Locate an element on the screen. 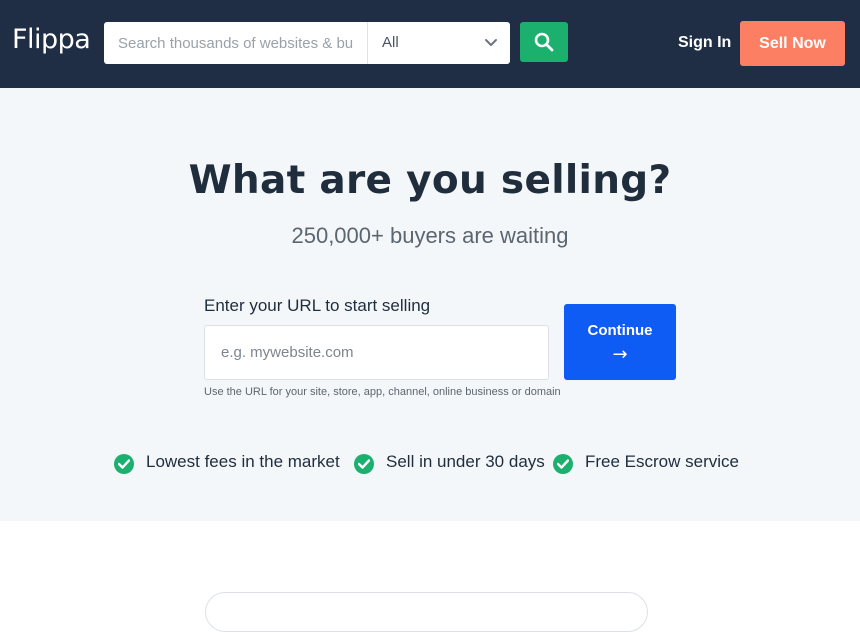 This screenshot has width=860, height=632. search-bar: All is located at coordinates (307, 43).